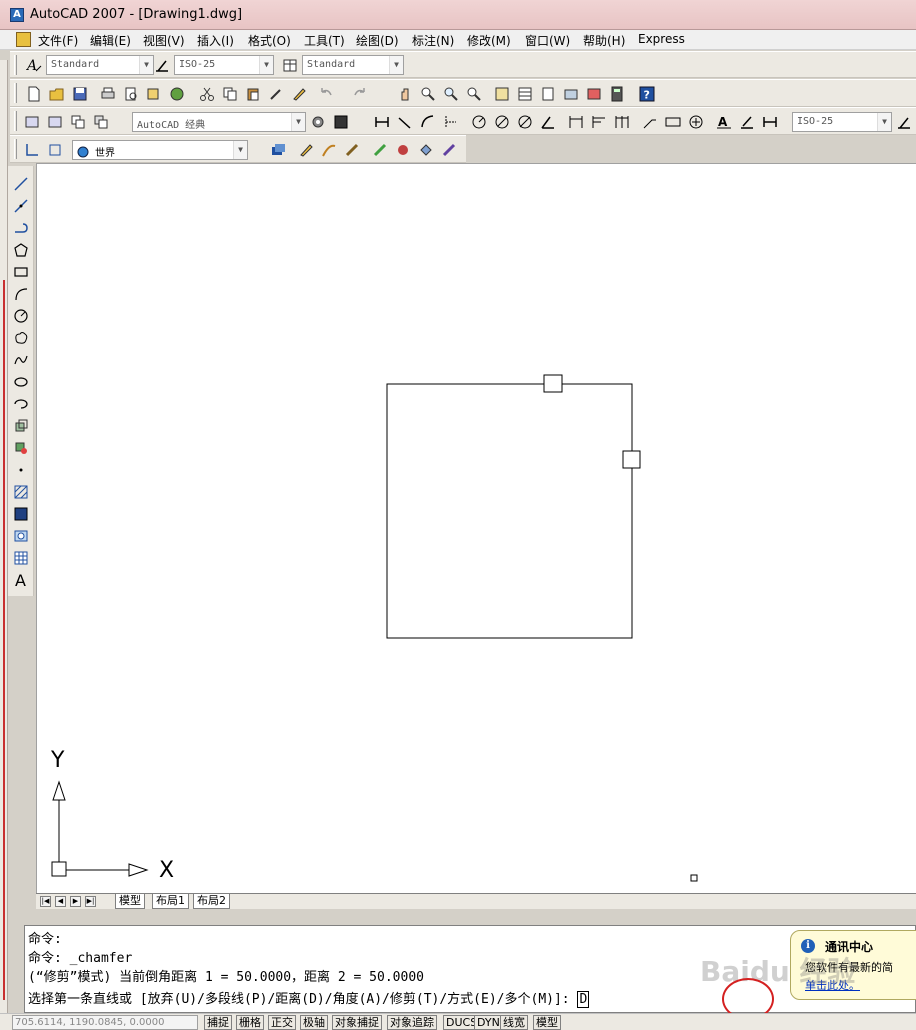 The width and height of the screenshot is (916, 1030). What do you see at coordinates (54, 121) in the screenshot?
I see `workspace-save-icon` at bounding box center [54, 121].